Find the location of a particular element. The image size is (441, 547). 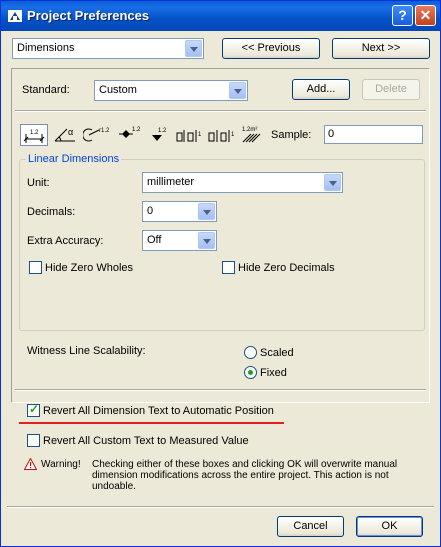

warning-icon is located at coordinates (30, 464).